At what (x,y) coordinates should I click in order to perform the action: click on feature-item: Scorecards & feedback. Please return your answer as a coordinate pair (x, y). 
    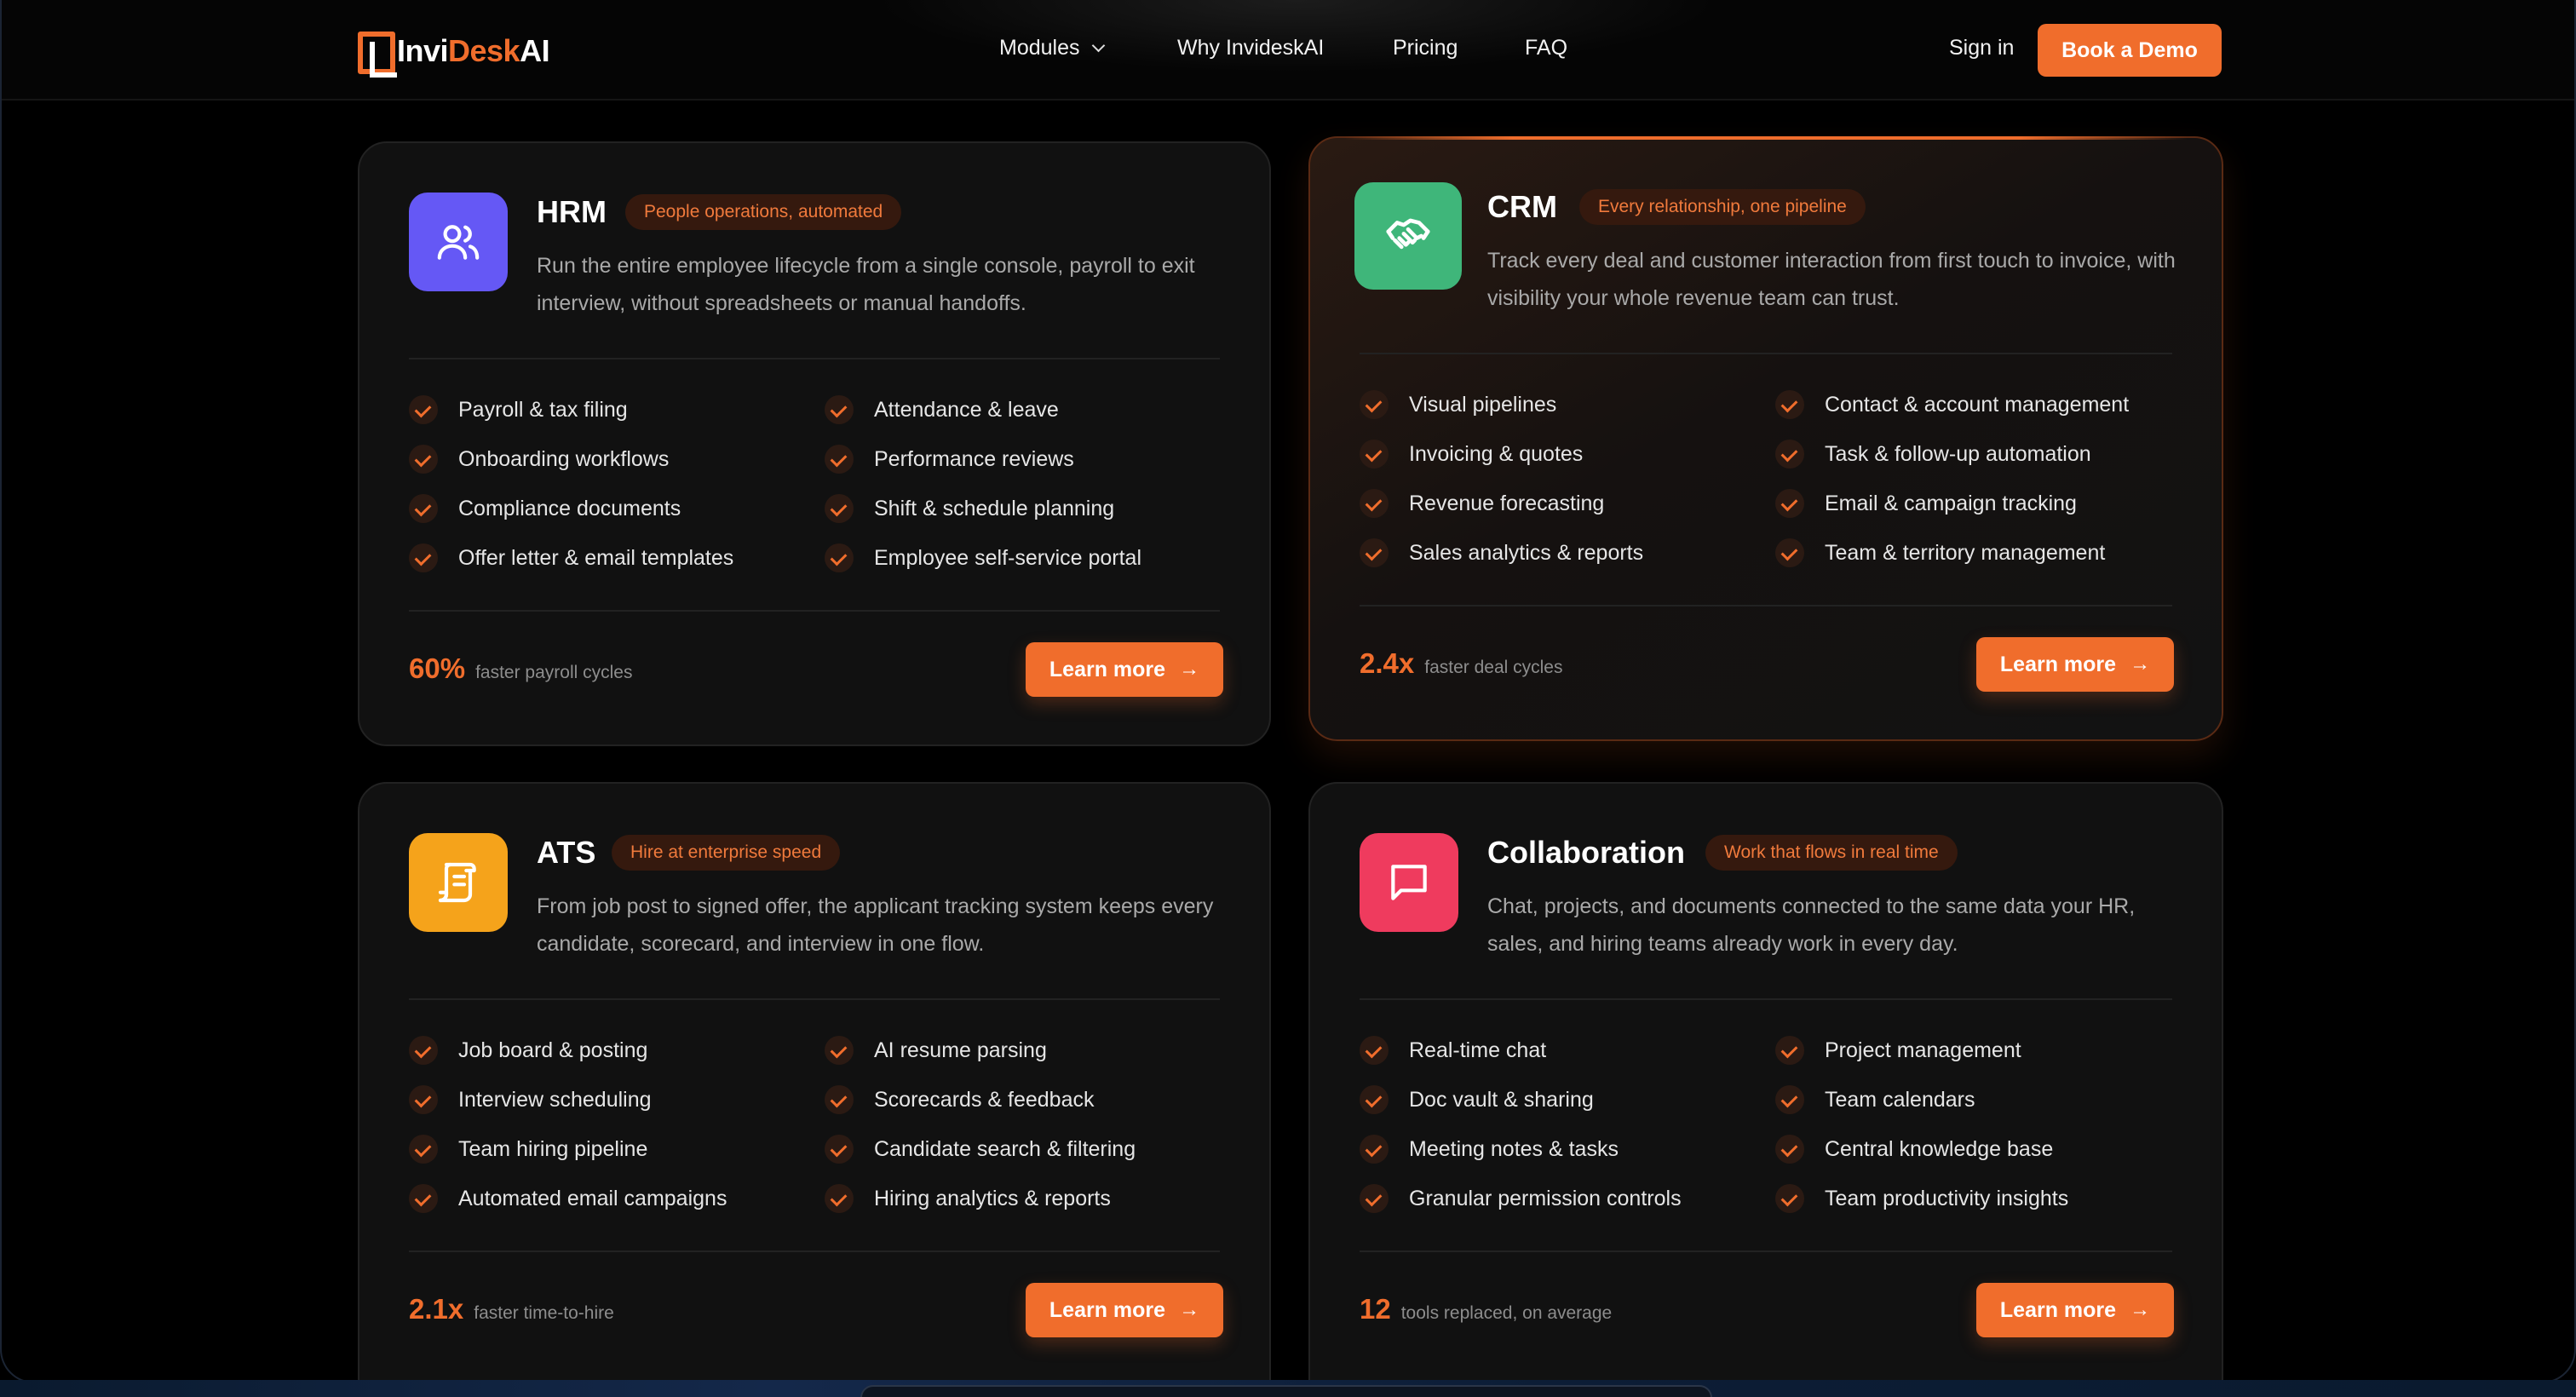
    Looking at the image, I should click on (960, 1099).